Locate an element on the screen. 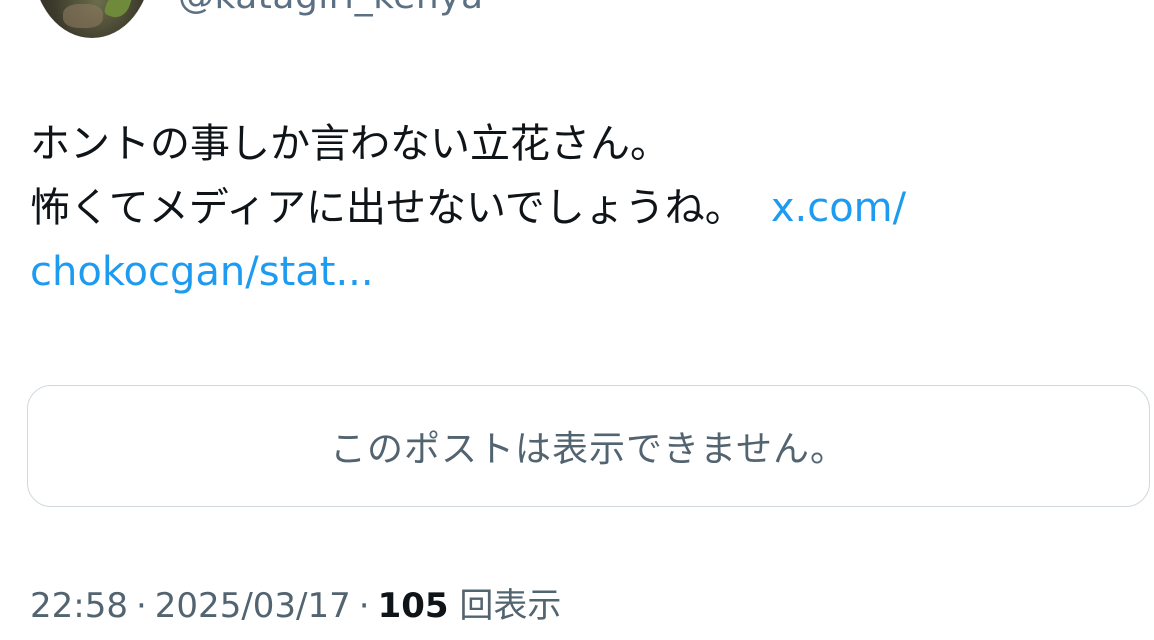  post-text-line: 怖くてメディアに出せないでしょうね。 x.com/ is located at coordinates (575, 208).